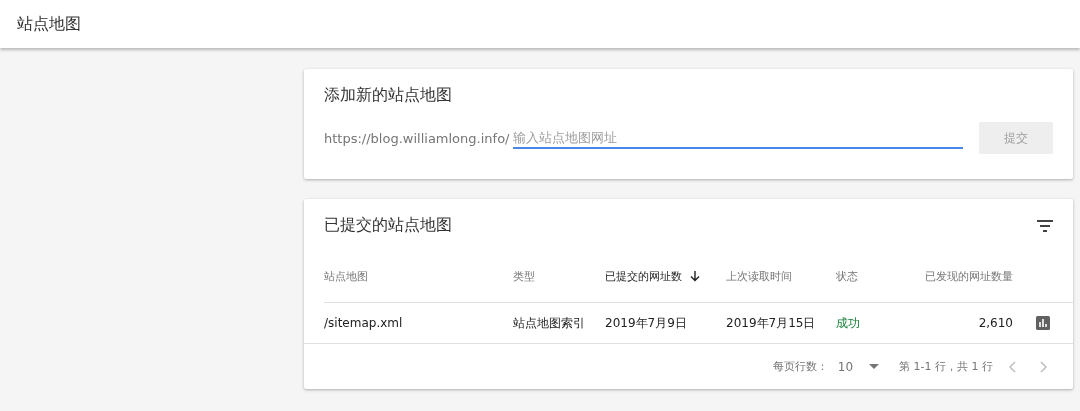 This screenshot has width=1080, height=411. What do you see at coordinates (388, 226) in the screenshot?
I see `card-title: 已提交的站点地图` at bounding box center [388, 226].